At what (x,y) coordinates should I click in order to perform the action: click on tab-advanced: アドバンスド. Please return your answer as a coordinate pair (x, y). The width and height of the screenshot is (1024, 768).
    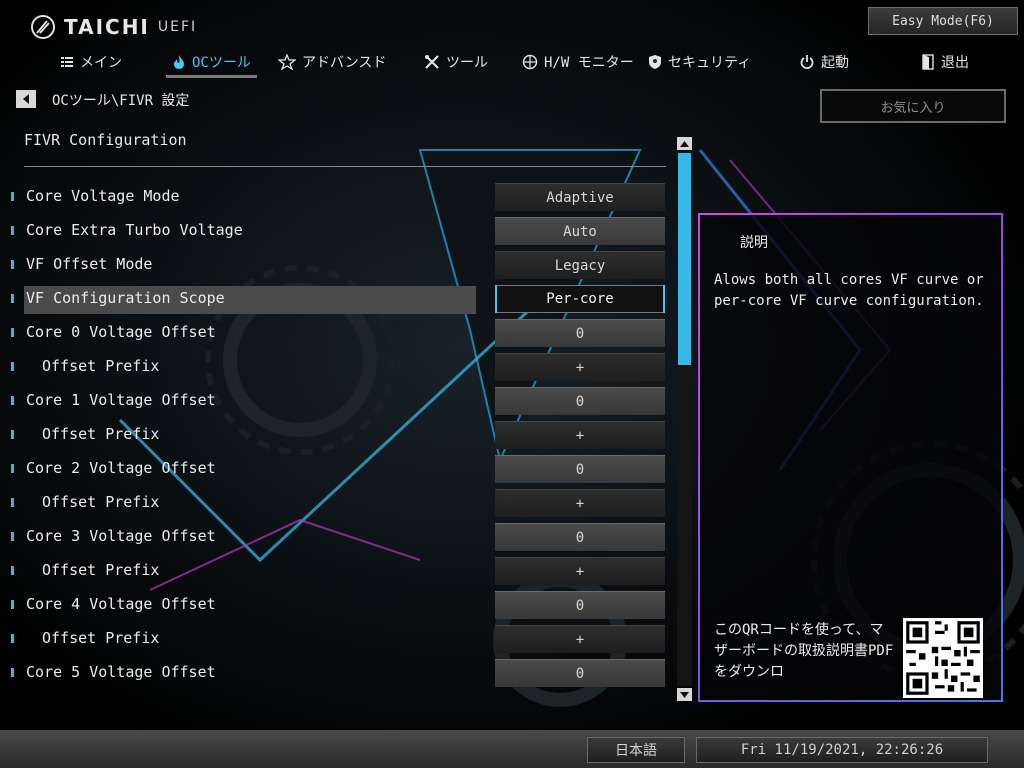
    Looking at the image, I should click on (332, 62).